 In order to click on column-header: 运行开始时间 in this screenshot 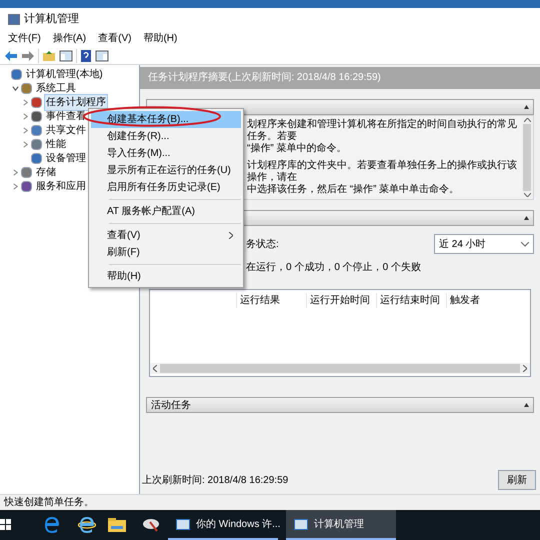, I will do `click(341, 300)`.